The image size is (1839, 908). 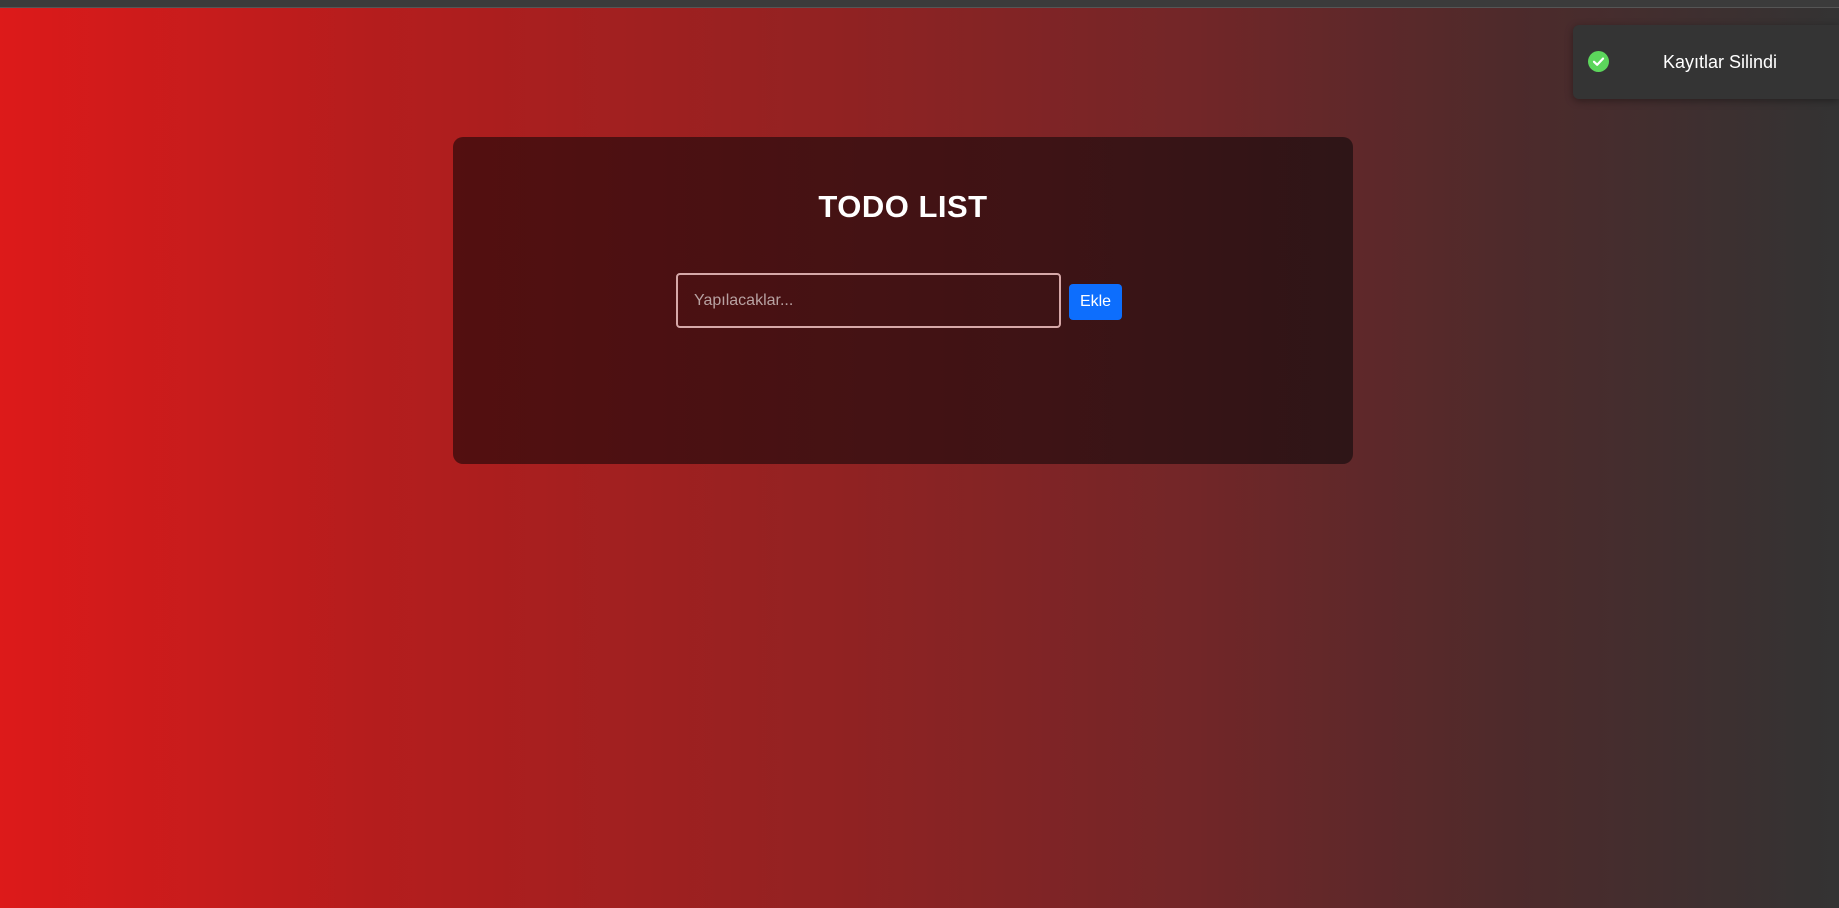 I want to click on add-button: Ekle, so click(x=1095, y=302).